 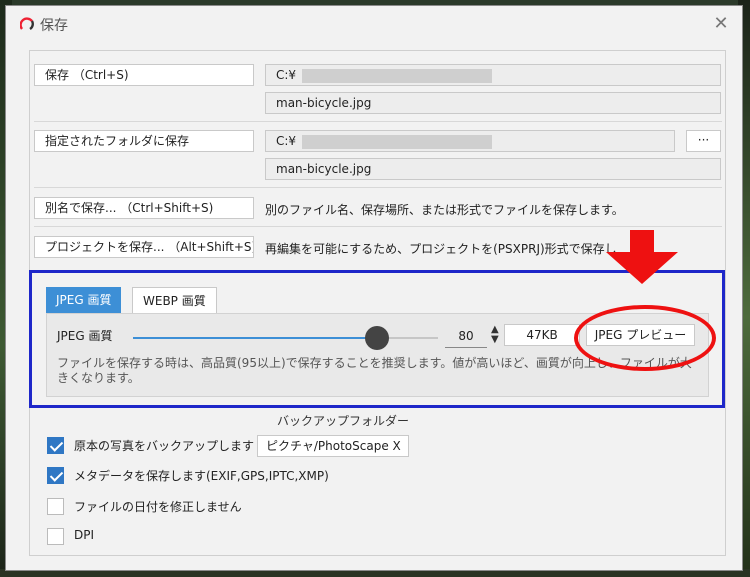 What do you see at coordinates (374, 24) in the screenshot?
I see `title-bar: 保存 ✕` at bounding box center [374, 24].